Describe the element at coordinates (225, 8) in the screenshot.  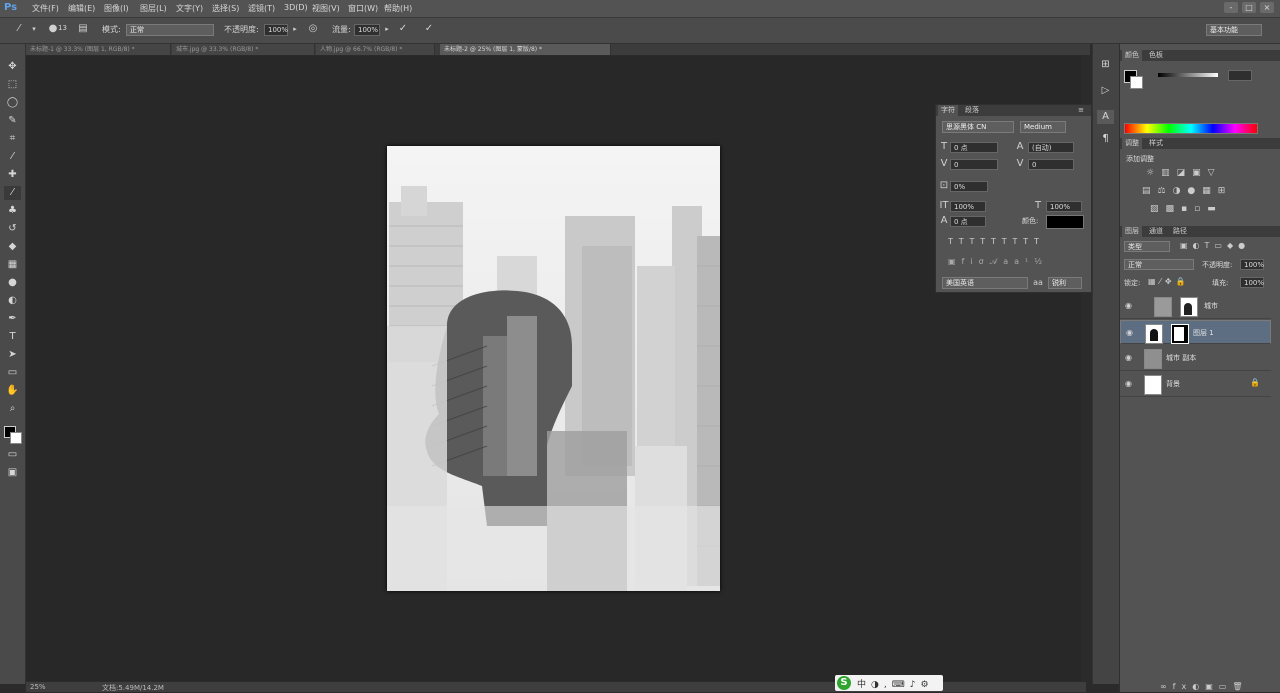
I see `menu-select: 选择(S)` at that location.